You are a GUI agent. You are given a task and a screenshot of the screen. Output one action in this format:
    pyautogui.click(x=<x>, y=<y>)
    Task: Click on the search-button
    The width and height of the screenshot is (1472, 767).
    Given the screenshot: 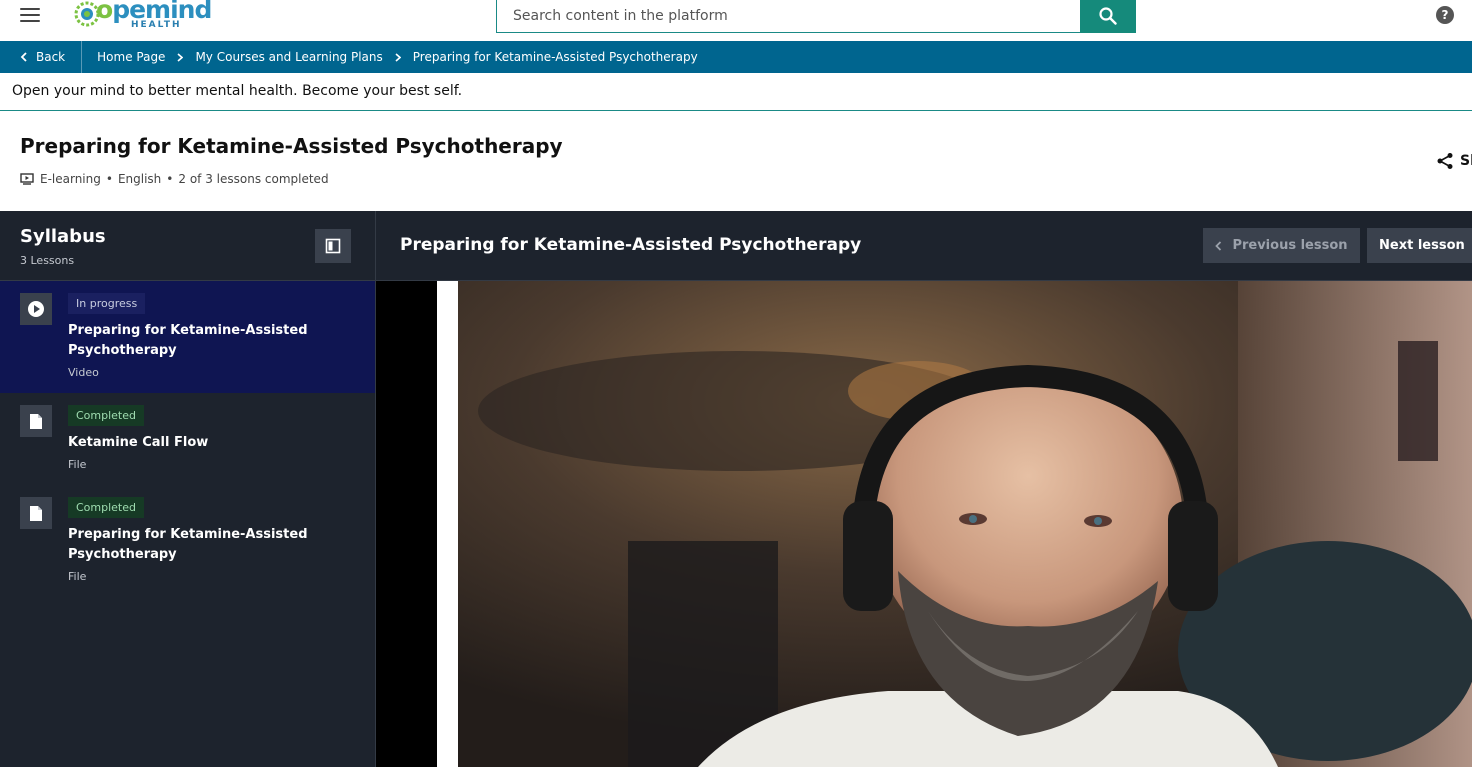 What is the action you would take?
    pyautogui.click(x=1108, y=16)
    